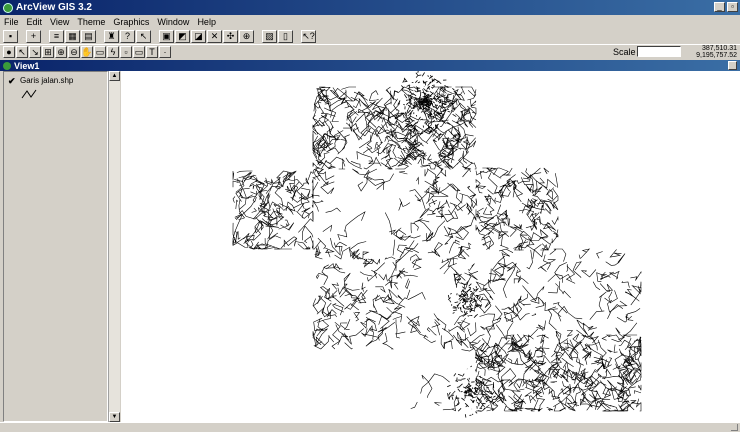 This screenshot has width=740, height=432. I want to click on menu-window: Window, so click(173, 22).